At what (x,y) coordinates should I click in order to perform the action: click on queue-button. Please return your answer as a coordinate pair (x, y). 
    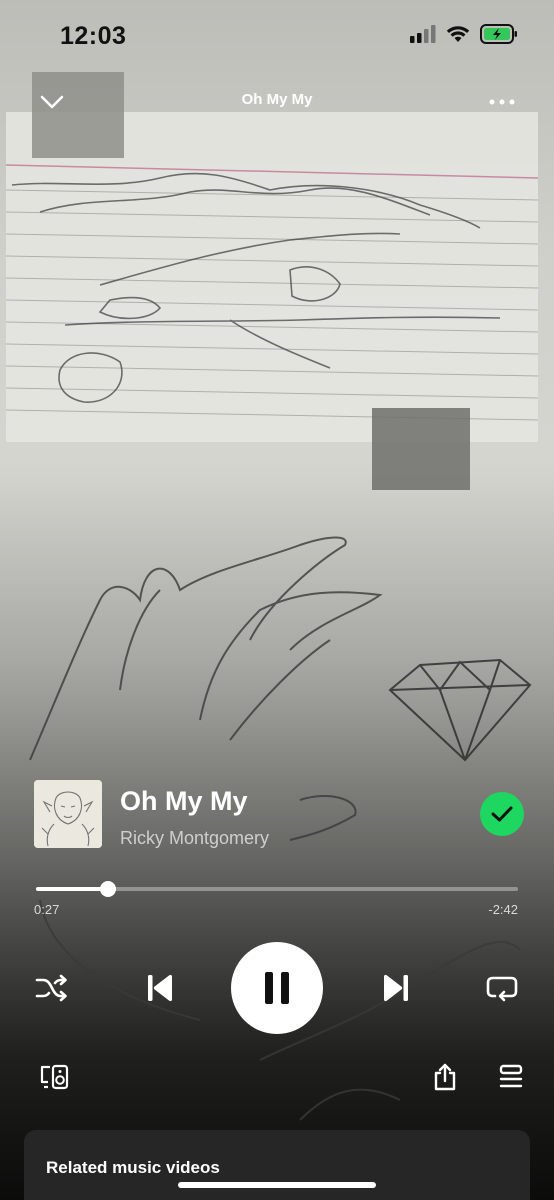
    Looking at the image, I should click on (511, 1077).